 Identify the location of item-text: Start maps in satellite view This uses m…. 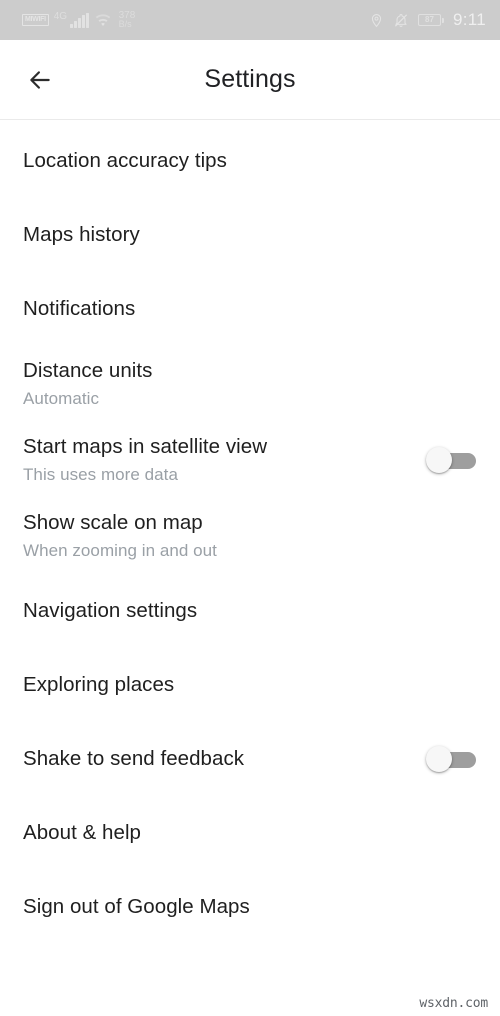
(145, 460).